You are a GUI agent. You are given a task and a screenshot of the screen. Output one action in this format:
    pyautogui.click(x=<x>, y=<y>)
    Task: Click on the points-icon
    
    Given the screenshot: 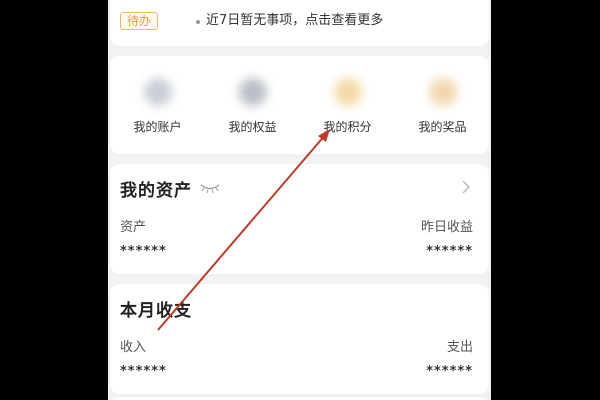 What is the action you would take?
    pyautogui.click(x=347, y=92)
    